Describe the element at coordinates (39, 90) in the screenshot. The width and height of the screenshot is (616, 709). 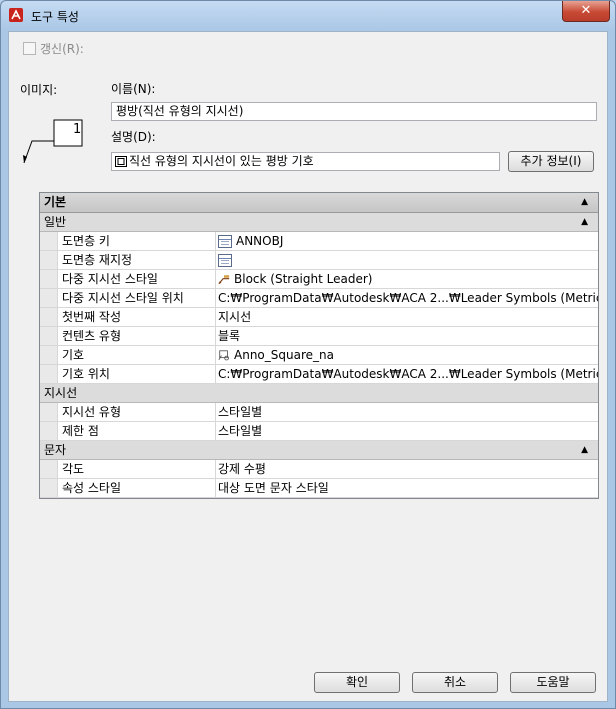
I see `image-label: 이미지:` at that location.